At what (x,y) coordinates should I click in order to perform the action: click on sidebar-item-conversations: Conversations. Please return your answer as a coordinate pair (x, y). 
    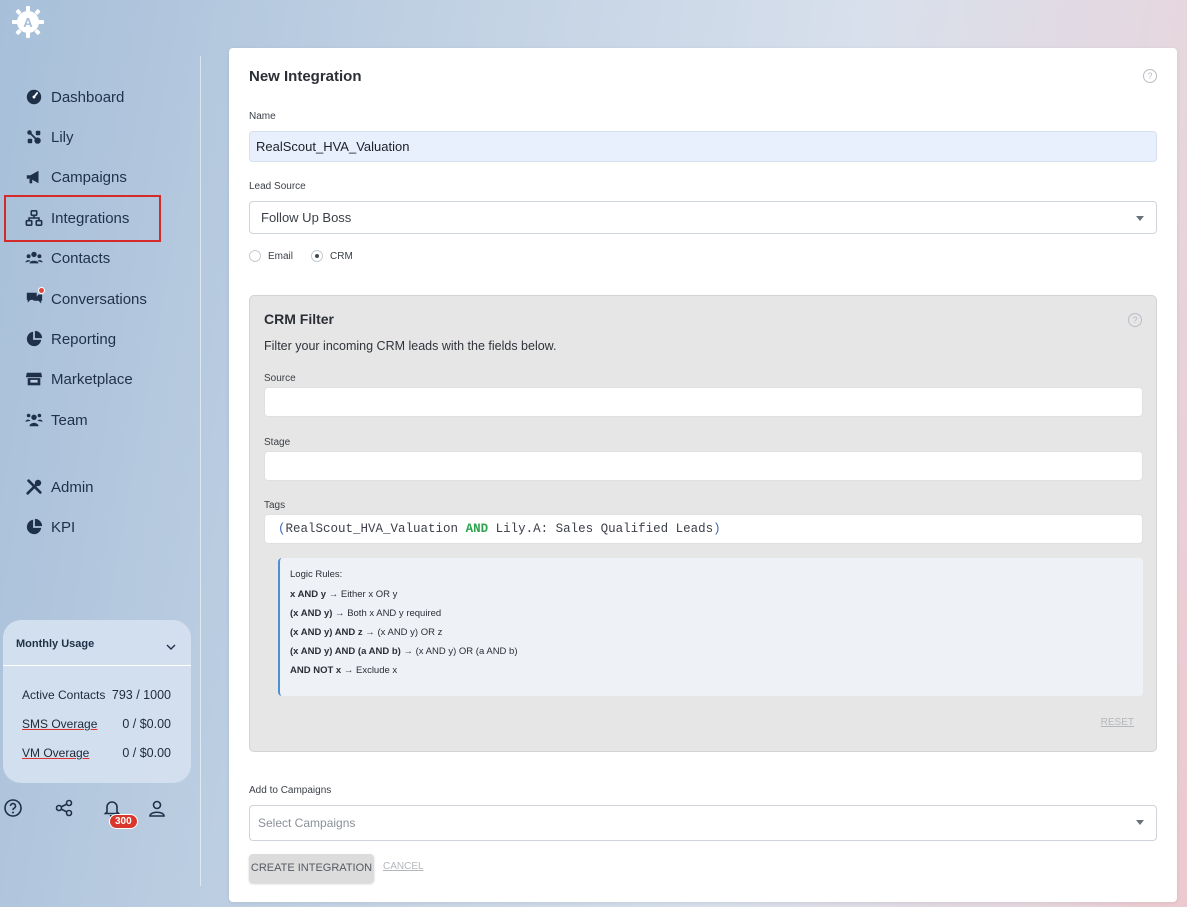
    Looking at the image, I should click on (85, 299).